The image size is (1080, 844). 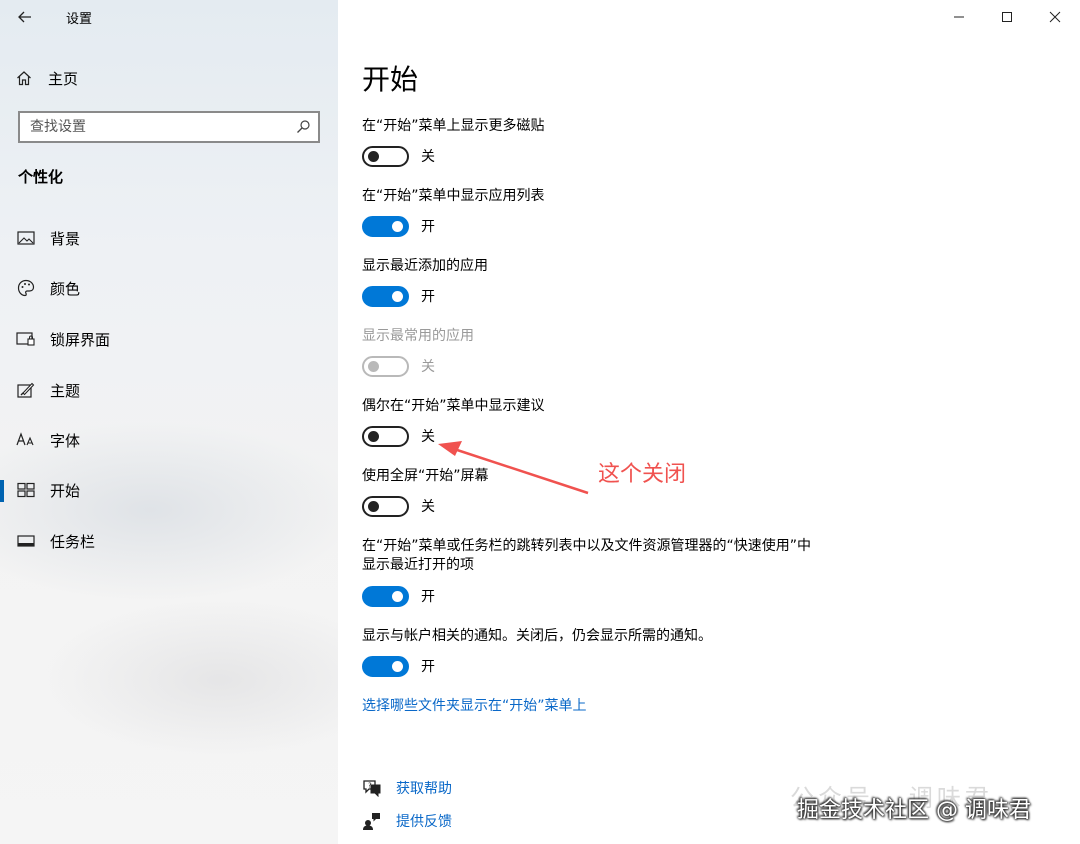 I want to click on setting-label: 在“开始”菜单上显示更多磁贴, so click(x=453, y=126).